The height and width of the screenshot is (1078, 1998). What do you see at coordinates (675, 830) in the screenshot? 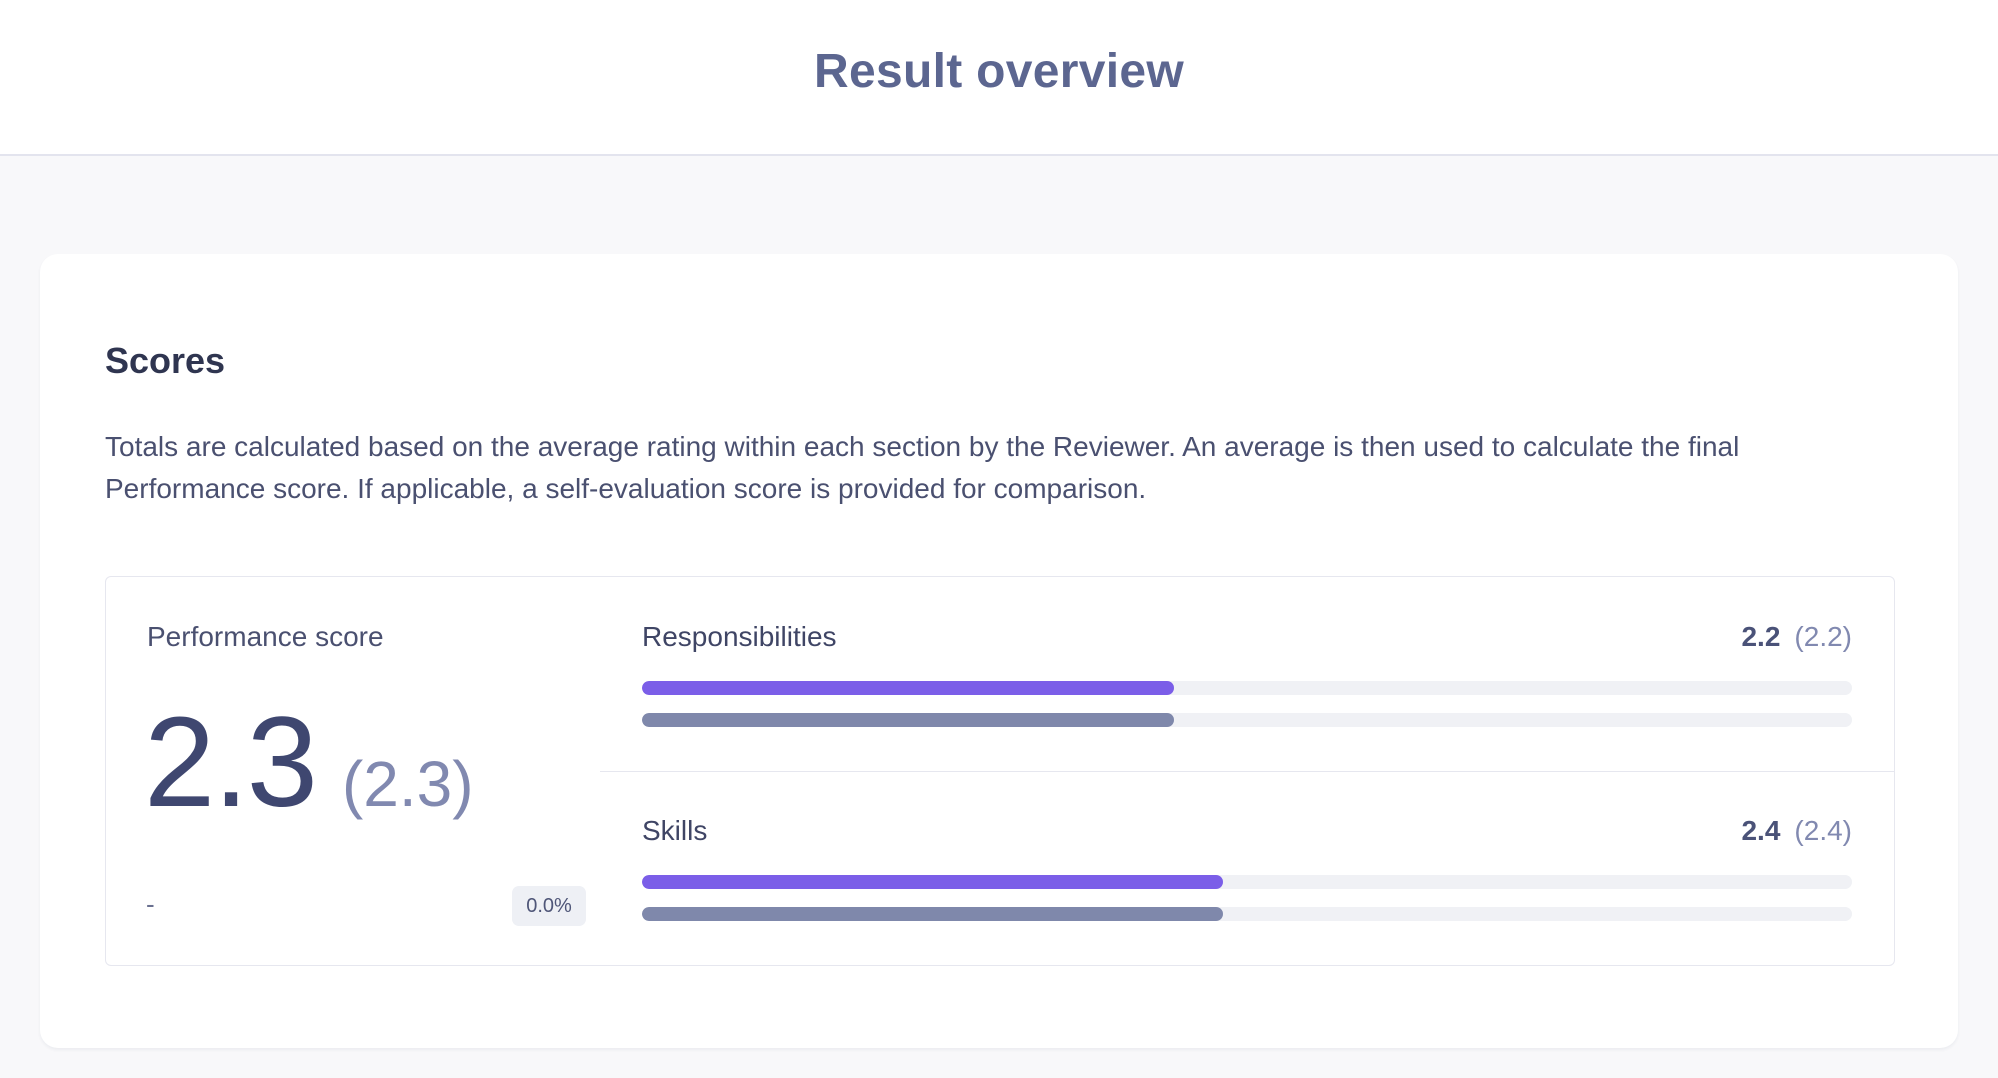
I see `section-label: Skills` at bounding box center [675, 830].